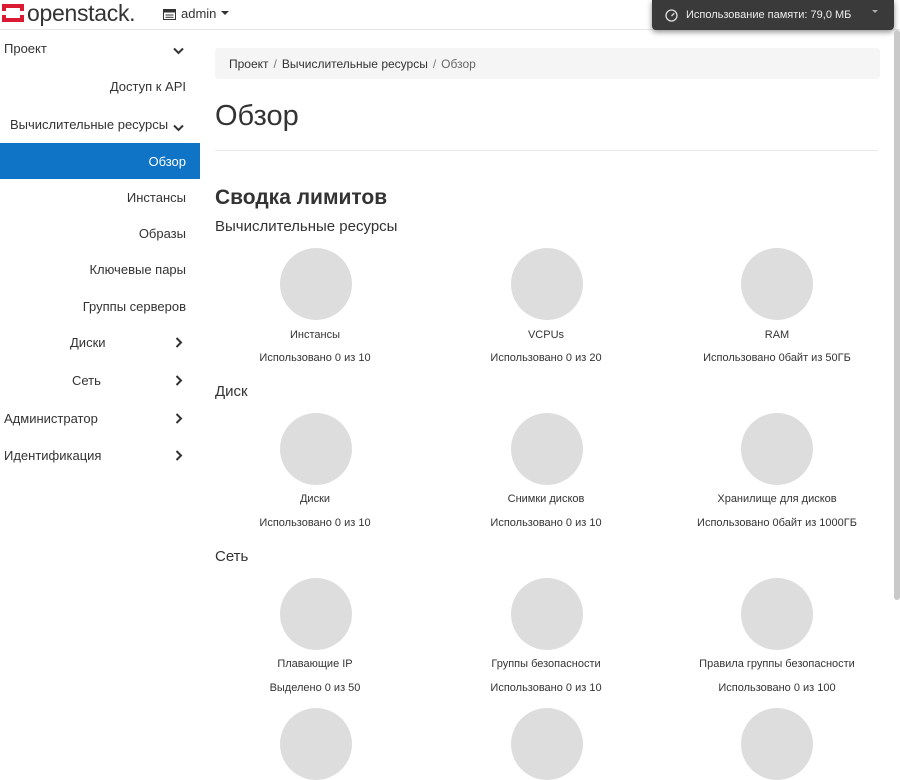 This screenshot has height=780, width=900. Describe the element at coordinates (137, 269) in the screenshot. I see `sidebar-item-label: Ключевые пары` at that location.